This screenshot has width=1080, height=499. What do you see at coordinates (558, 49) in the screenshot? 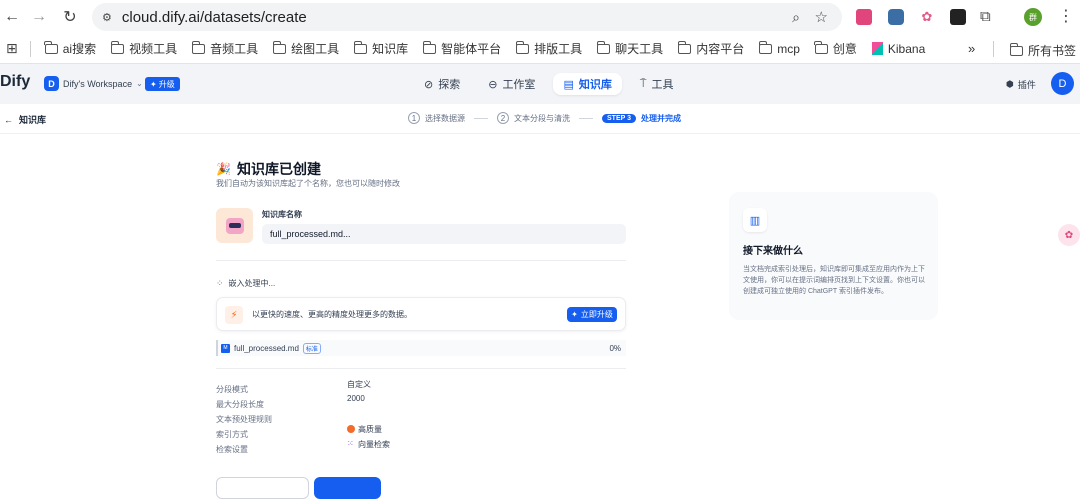
I see `bookmark-label: 排版工具` at bounding box center [558, 49].